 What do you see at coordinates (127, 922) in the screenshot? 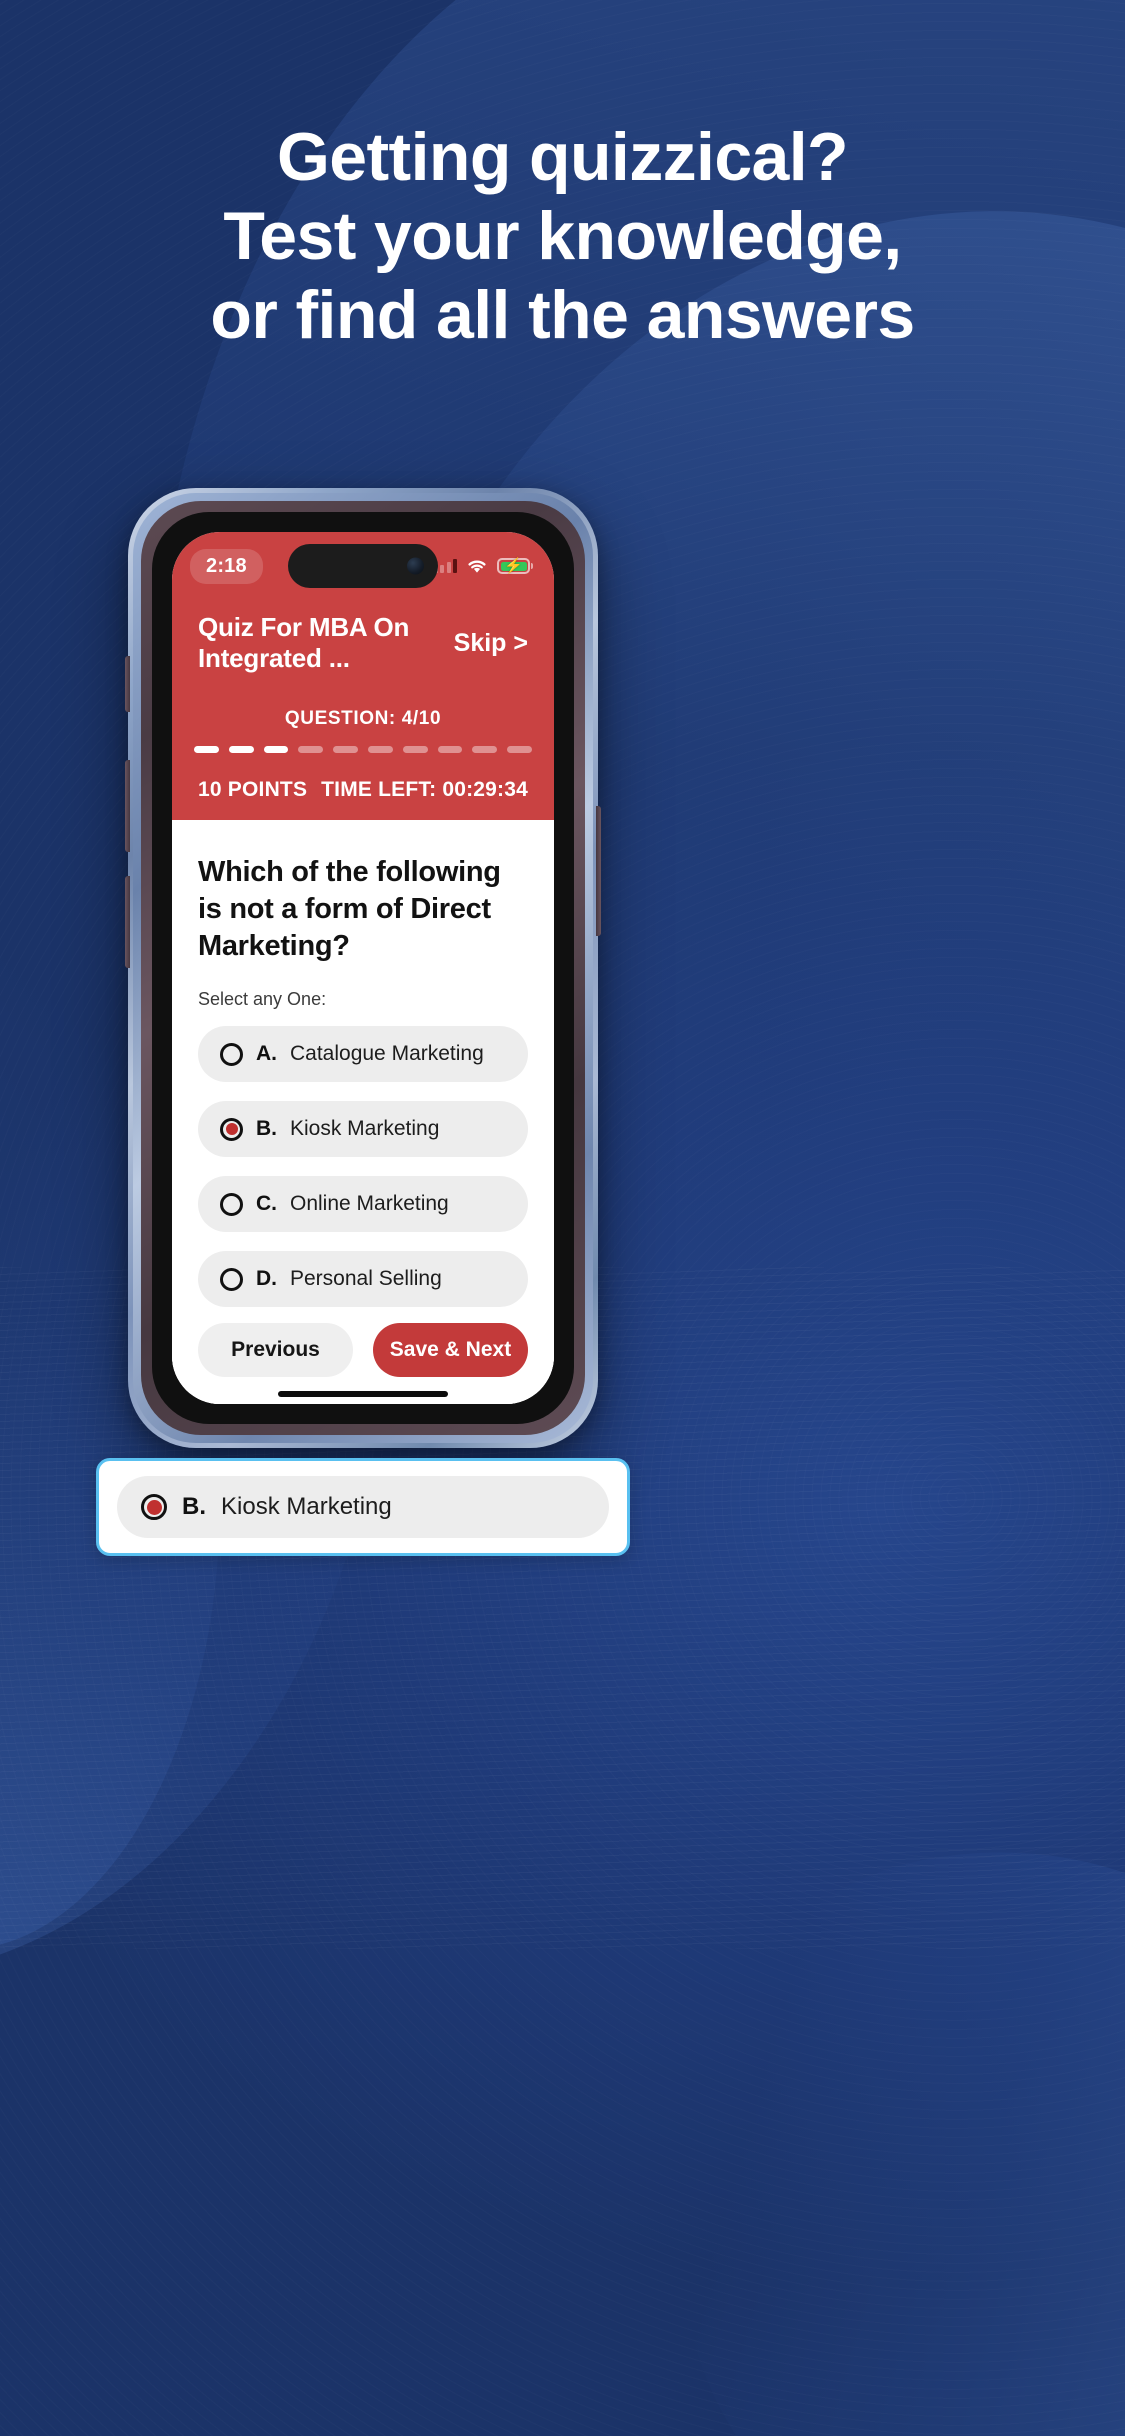
I see `volume-down-button` at bounding box center [127, 922].